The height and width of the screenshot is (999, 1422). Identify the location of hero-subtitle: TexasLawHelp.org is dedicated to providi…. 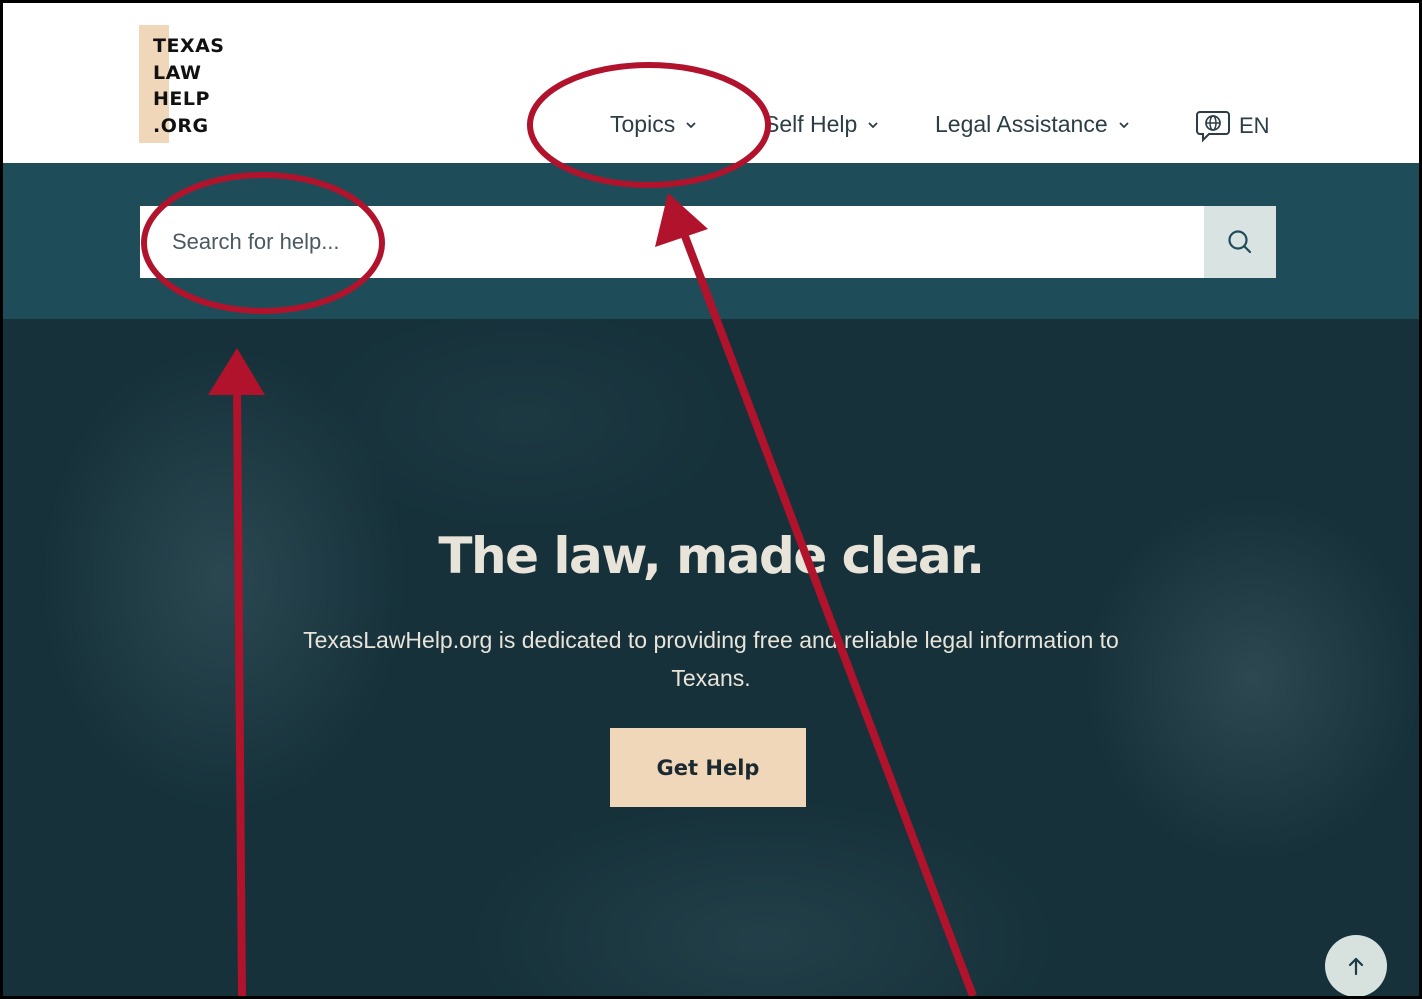
(711, 659).